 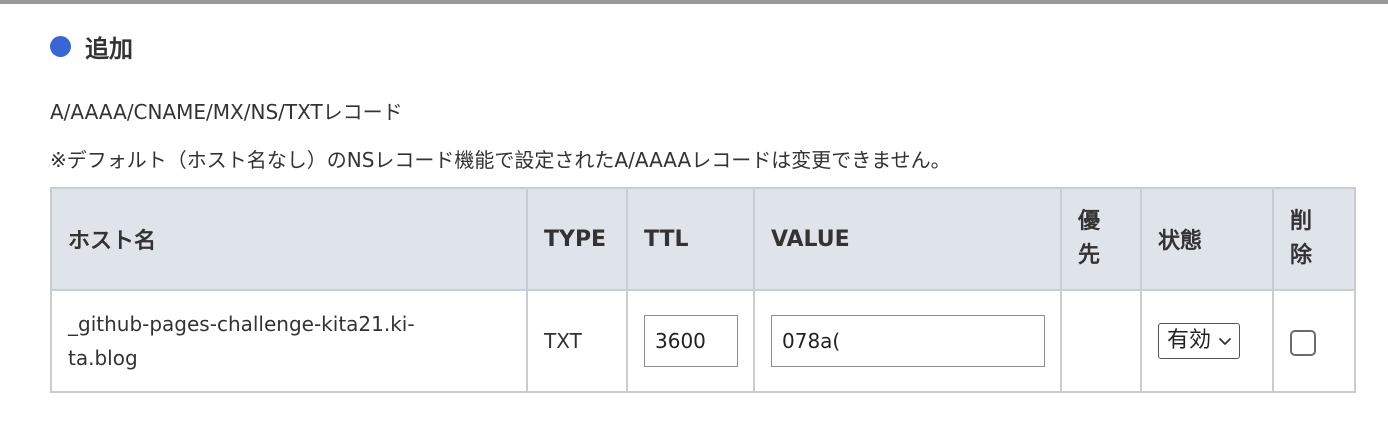 I want to click on section-title: 追加, so click(x=109, y=48).